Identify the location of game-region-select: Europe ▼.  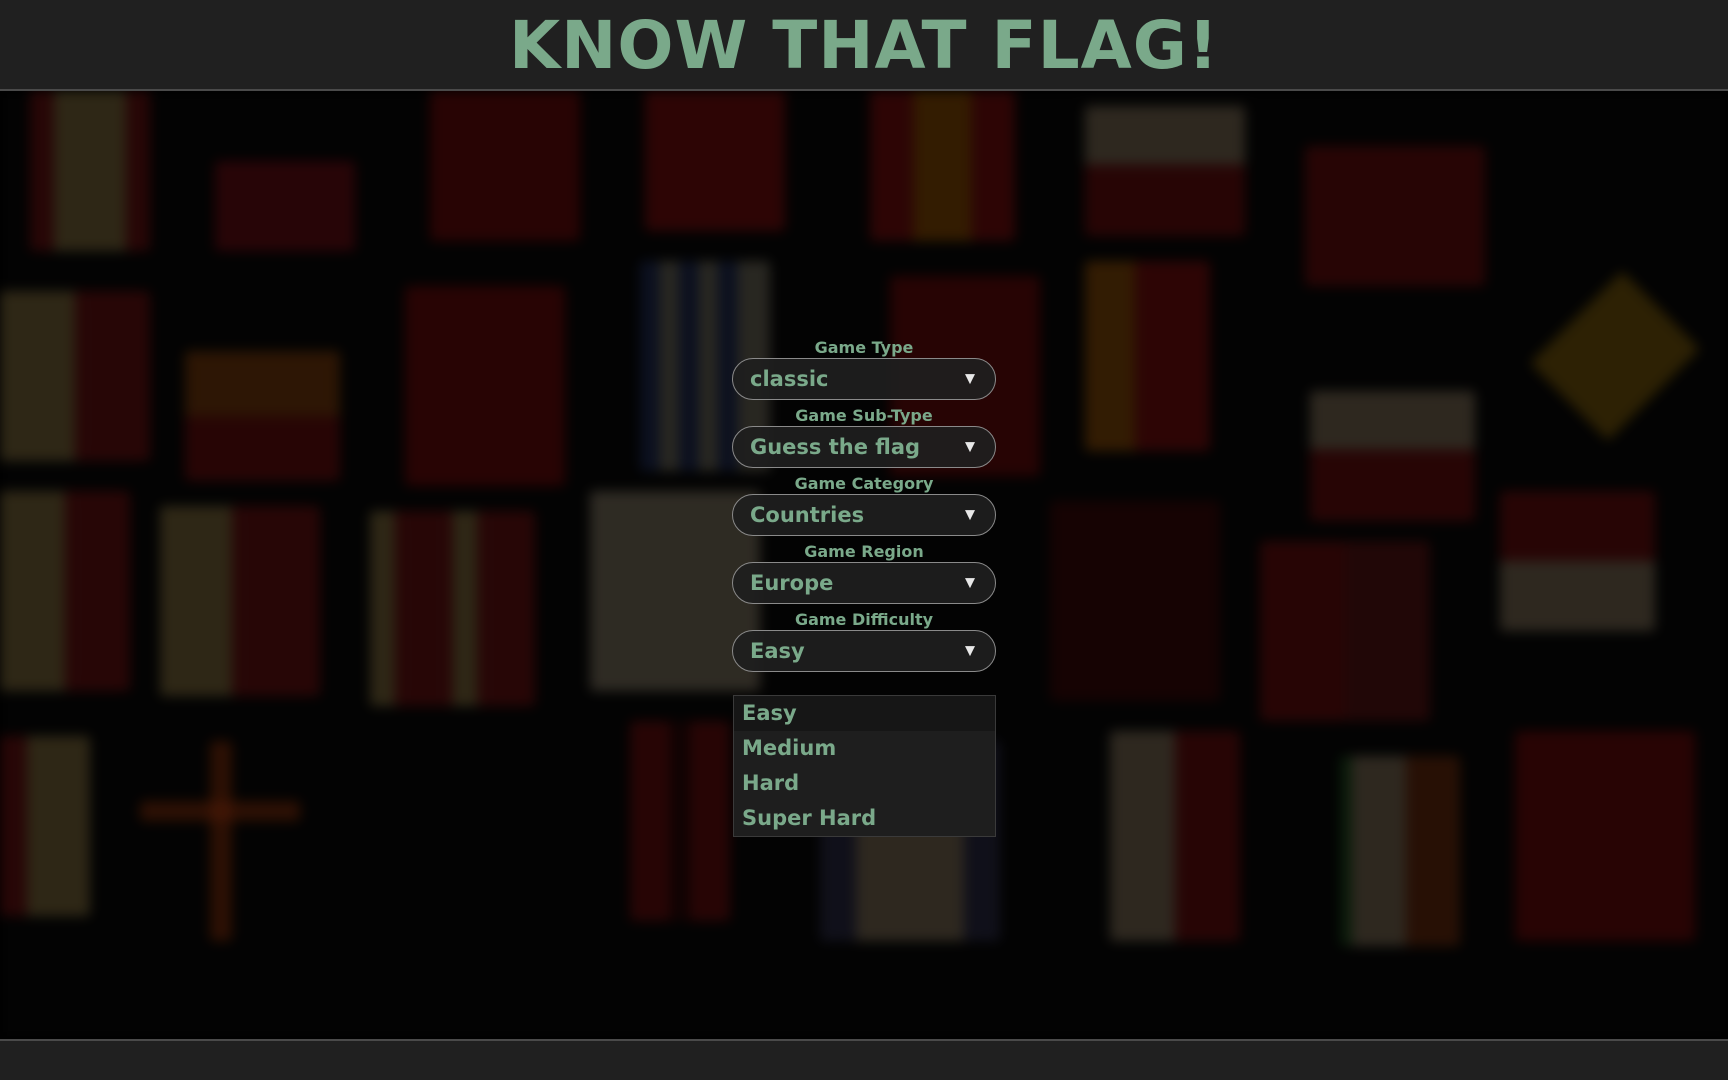
(864, 583).